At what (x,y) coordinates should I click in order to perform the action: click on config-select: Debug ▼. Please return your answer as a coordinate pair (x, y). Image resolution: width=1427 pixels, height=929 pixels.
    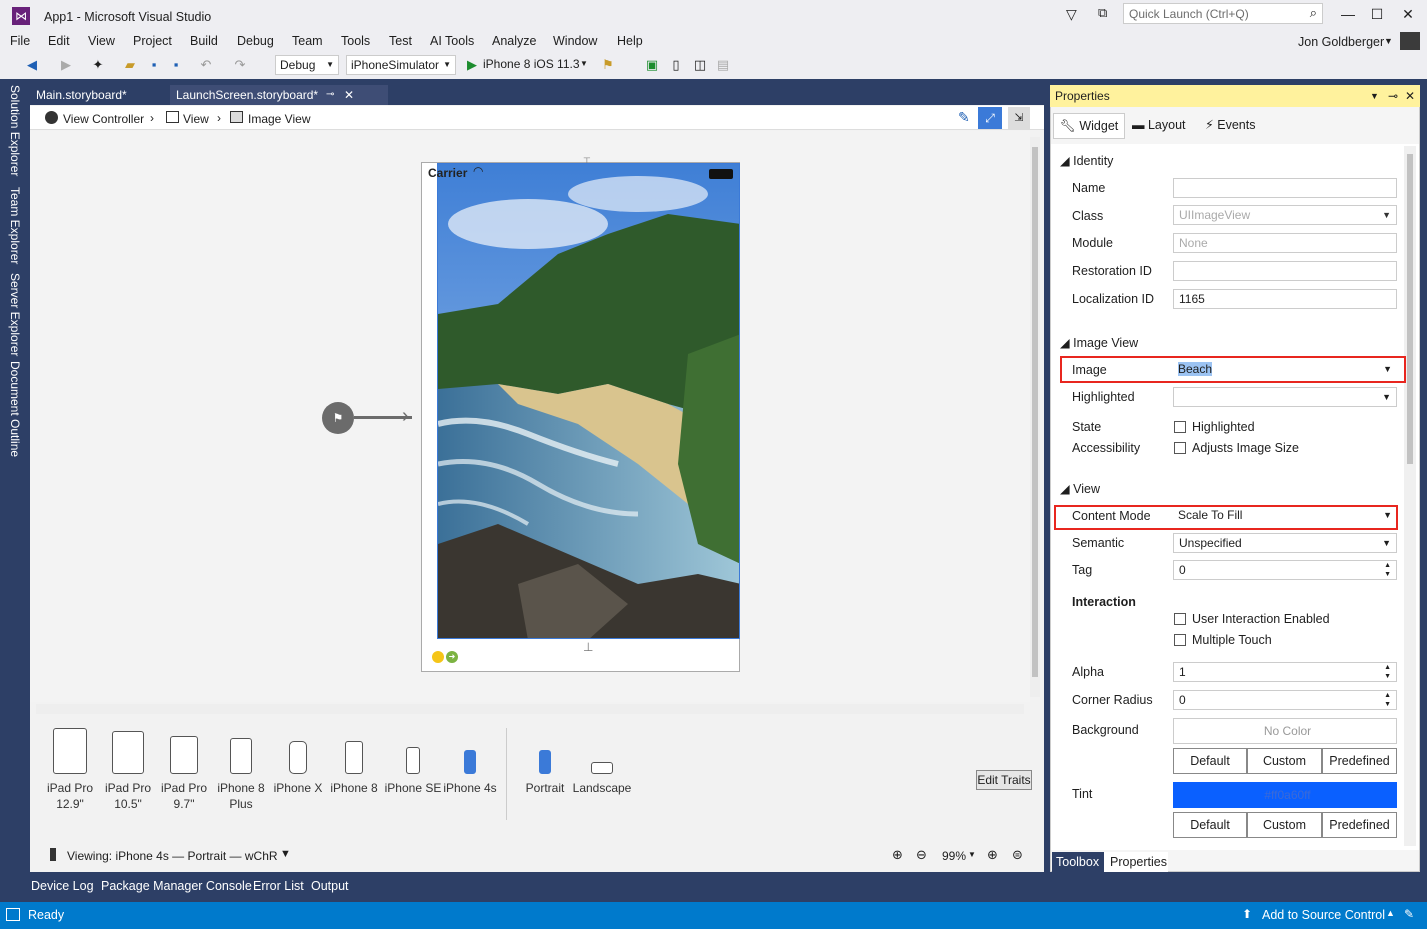
    Looking at the image, I should click on (307, 65).